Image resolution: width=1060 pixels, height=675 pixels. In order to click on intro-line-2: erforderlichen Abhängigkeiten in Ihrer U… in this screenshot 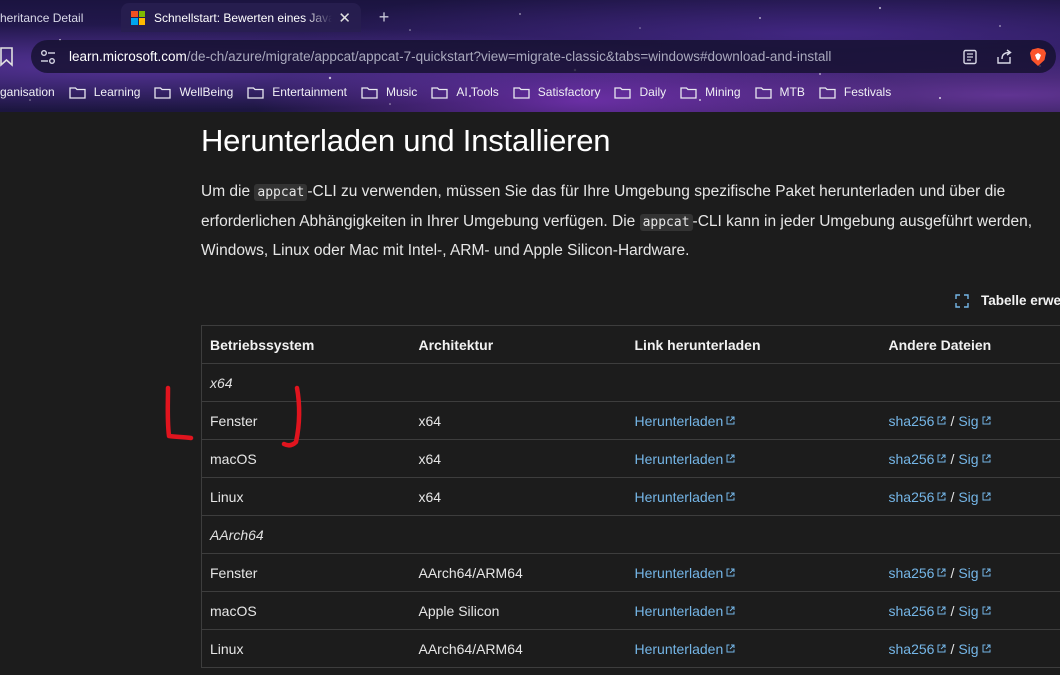, I will do `click(630, 223)`.